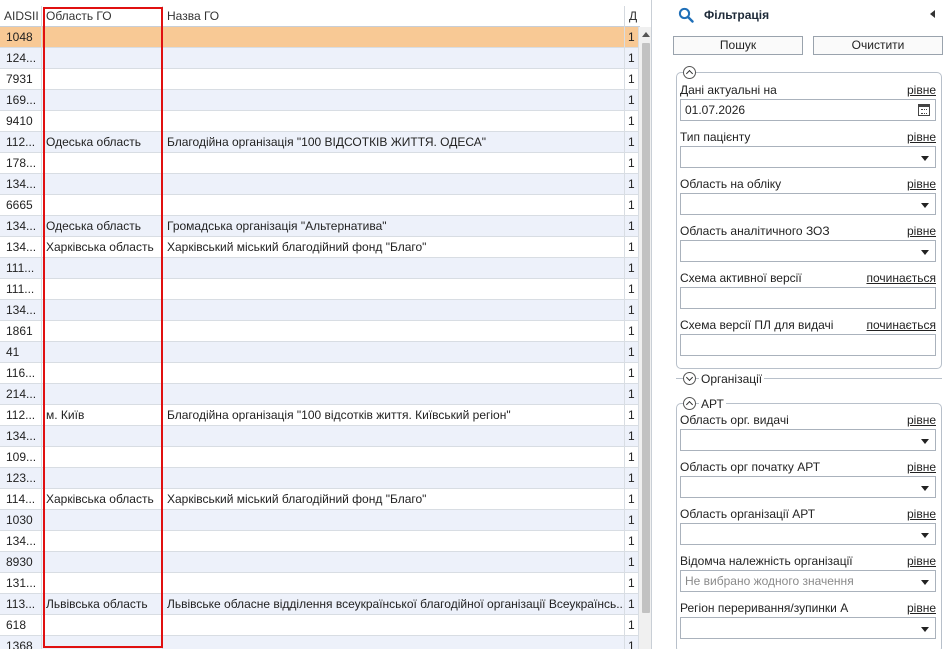 Image resolution: width=943 pixels, height=649 pixels. Describe the element at coordinates (320, 642) in the screenshot. I see `table-row: 1368 1` at that location.